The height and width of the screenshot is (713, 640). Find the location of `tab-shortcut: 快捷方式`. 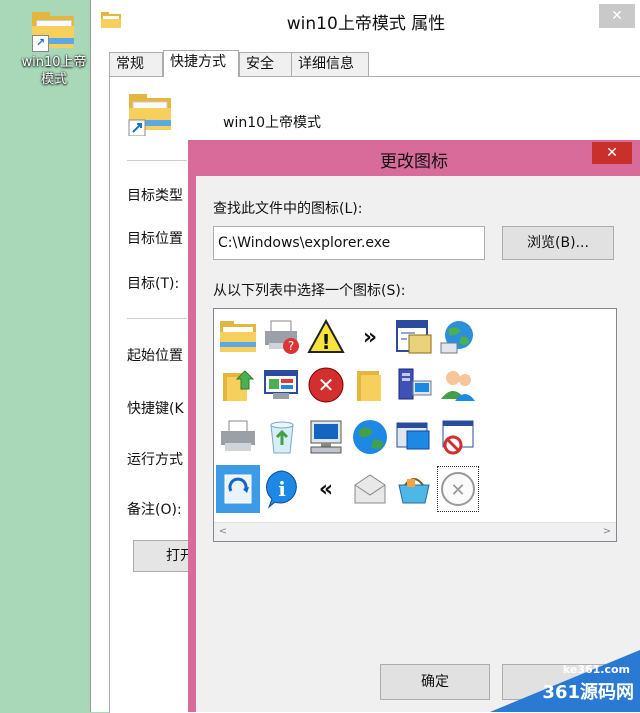

tab-shortcut: 快捷方式 is located at coordinates (201, 63).